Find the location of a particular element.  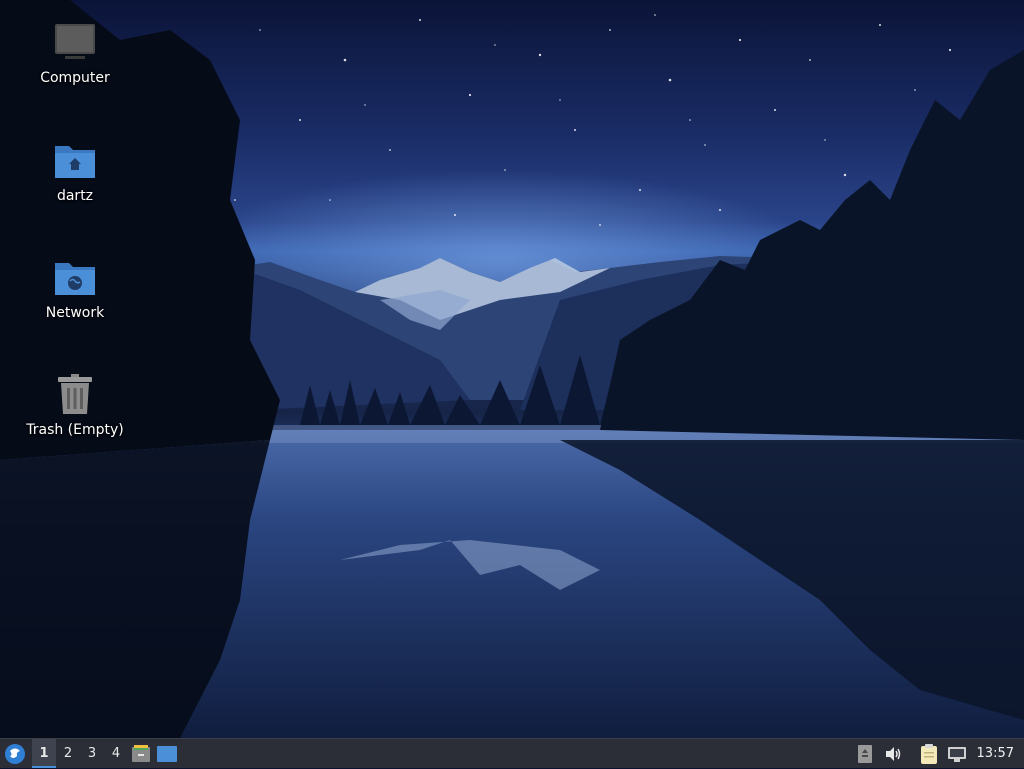

start-menu-button is located at coordinates (15, 754).